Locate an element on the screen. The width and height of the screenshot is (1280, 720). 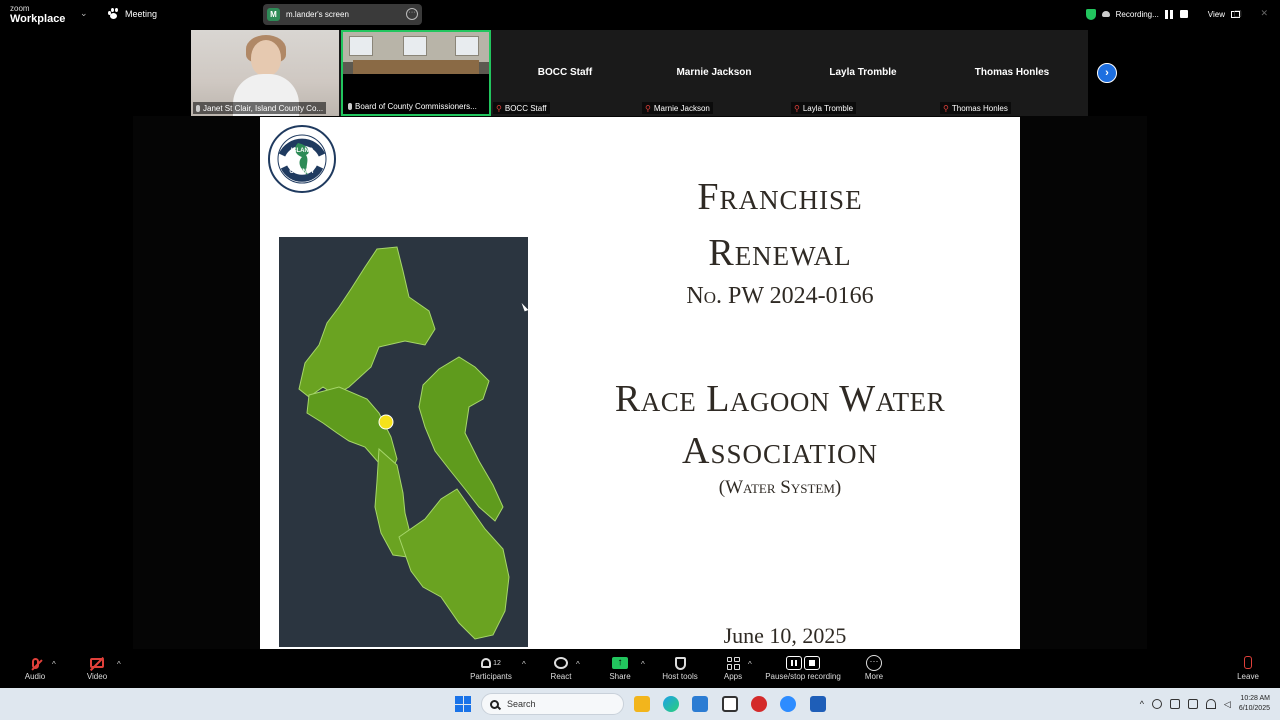
microphone-muted-icon is located at coordinates (36, 664).